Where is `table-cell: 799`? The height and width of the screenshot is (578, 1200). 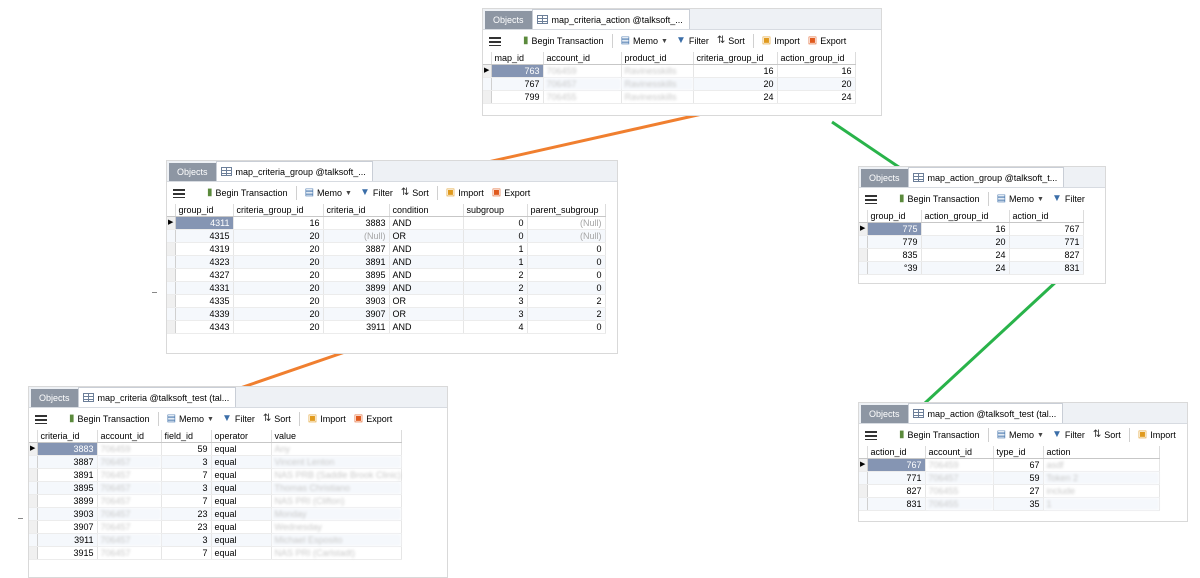 table-cell: 799 is located at coordinates (517, 97).